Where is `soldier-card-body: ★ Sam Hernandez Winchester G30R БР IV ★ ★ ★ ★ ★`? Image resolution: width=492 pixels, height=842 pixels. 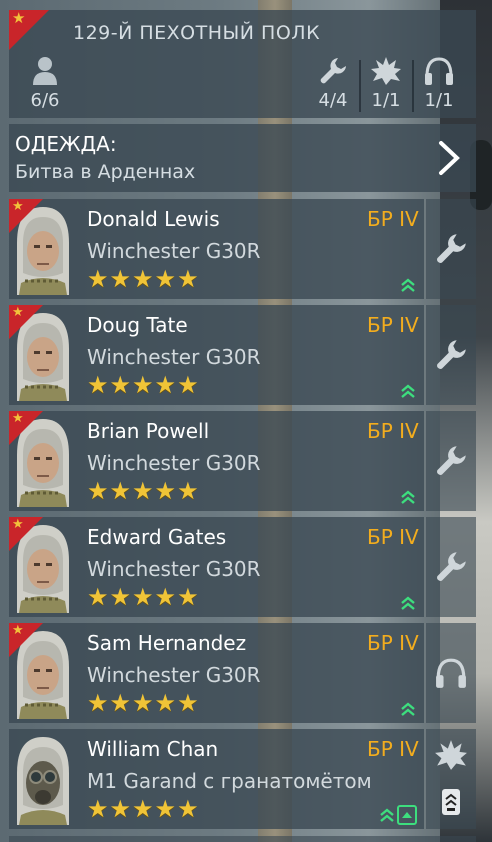 soldier-card-body: ★ Sam Hernandez Winchester G30R БР IV ★ ★ ★ ★ ★ is located at coordinates (216, 673).